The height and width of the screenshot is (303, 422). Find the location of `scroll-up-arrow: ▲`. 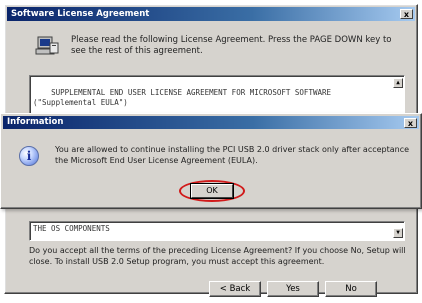

scroll-up-arrow: ▲ is located at coordinates (398, 83).